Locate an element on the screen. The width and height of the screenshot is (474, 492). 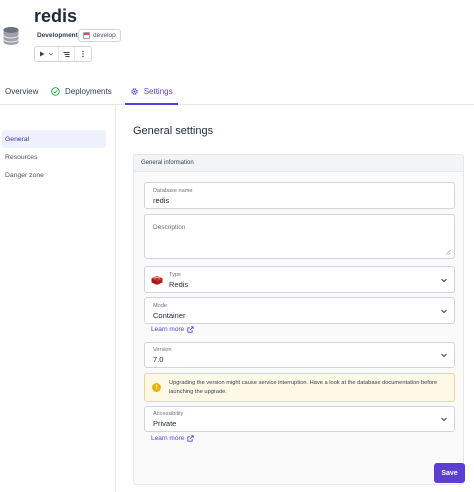
section-title: General settings is located at coordinates (173, 131).